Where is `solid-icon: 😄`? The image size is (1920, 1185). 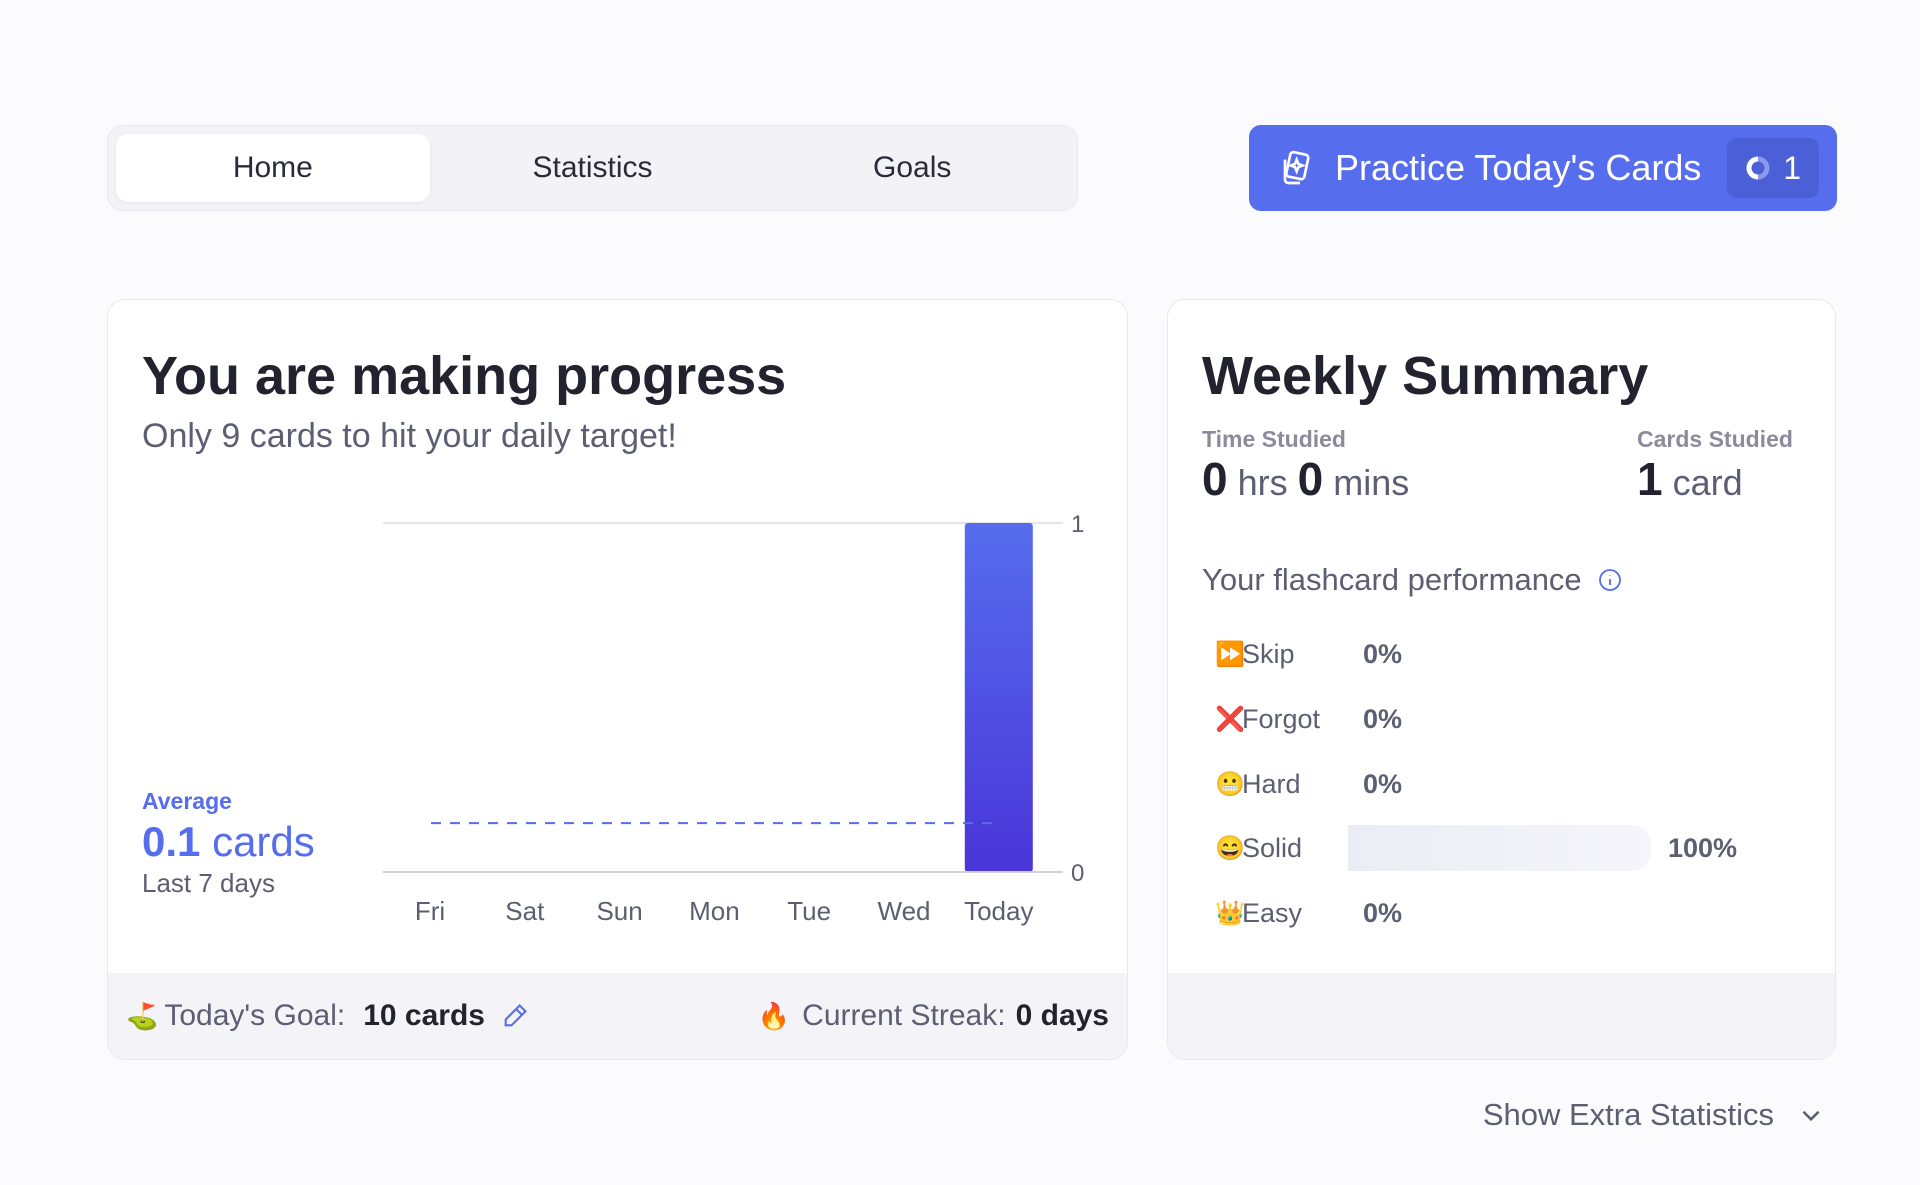 solid-icon: 😄 is located at coordinates (1230, 848).